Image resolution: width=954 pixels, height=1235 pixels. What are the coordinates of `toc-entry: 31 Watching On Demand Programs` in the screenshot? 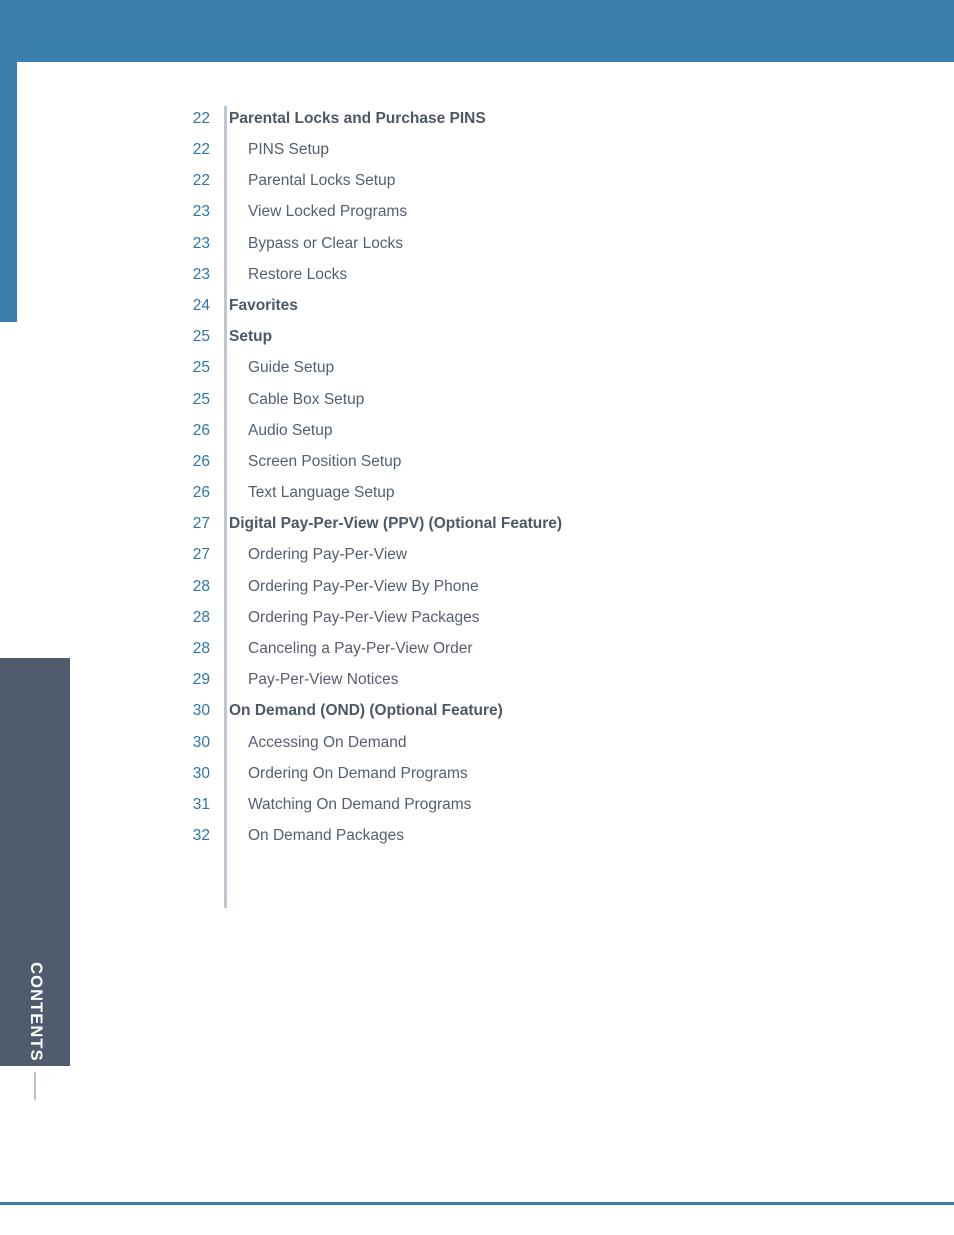 It's located at (480, 804).